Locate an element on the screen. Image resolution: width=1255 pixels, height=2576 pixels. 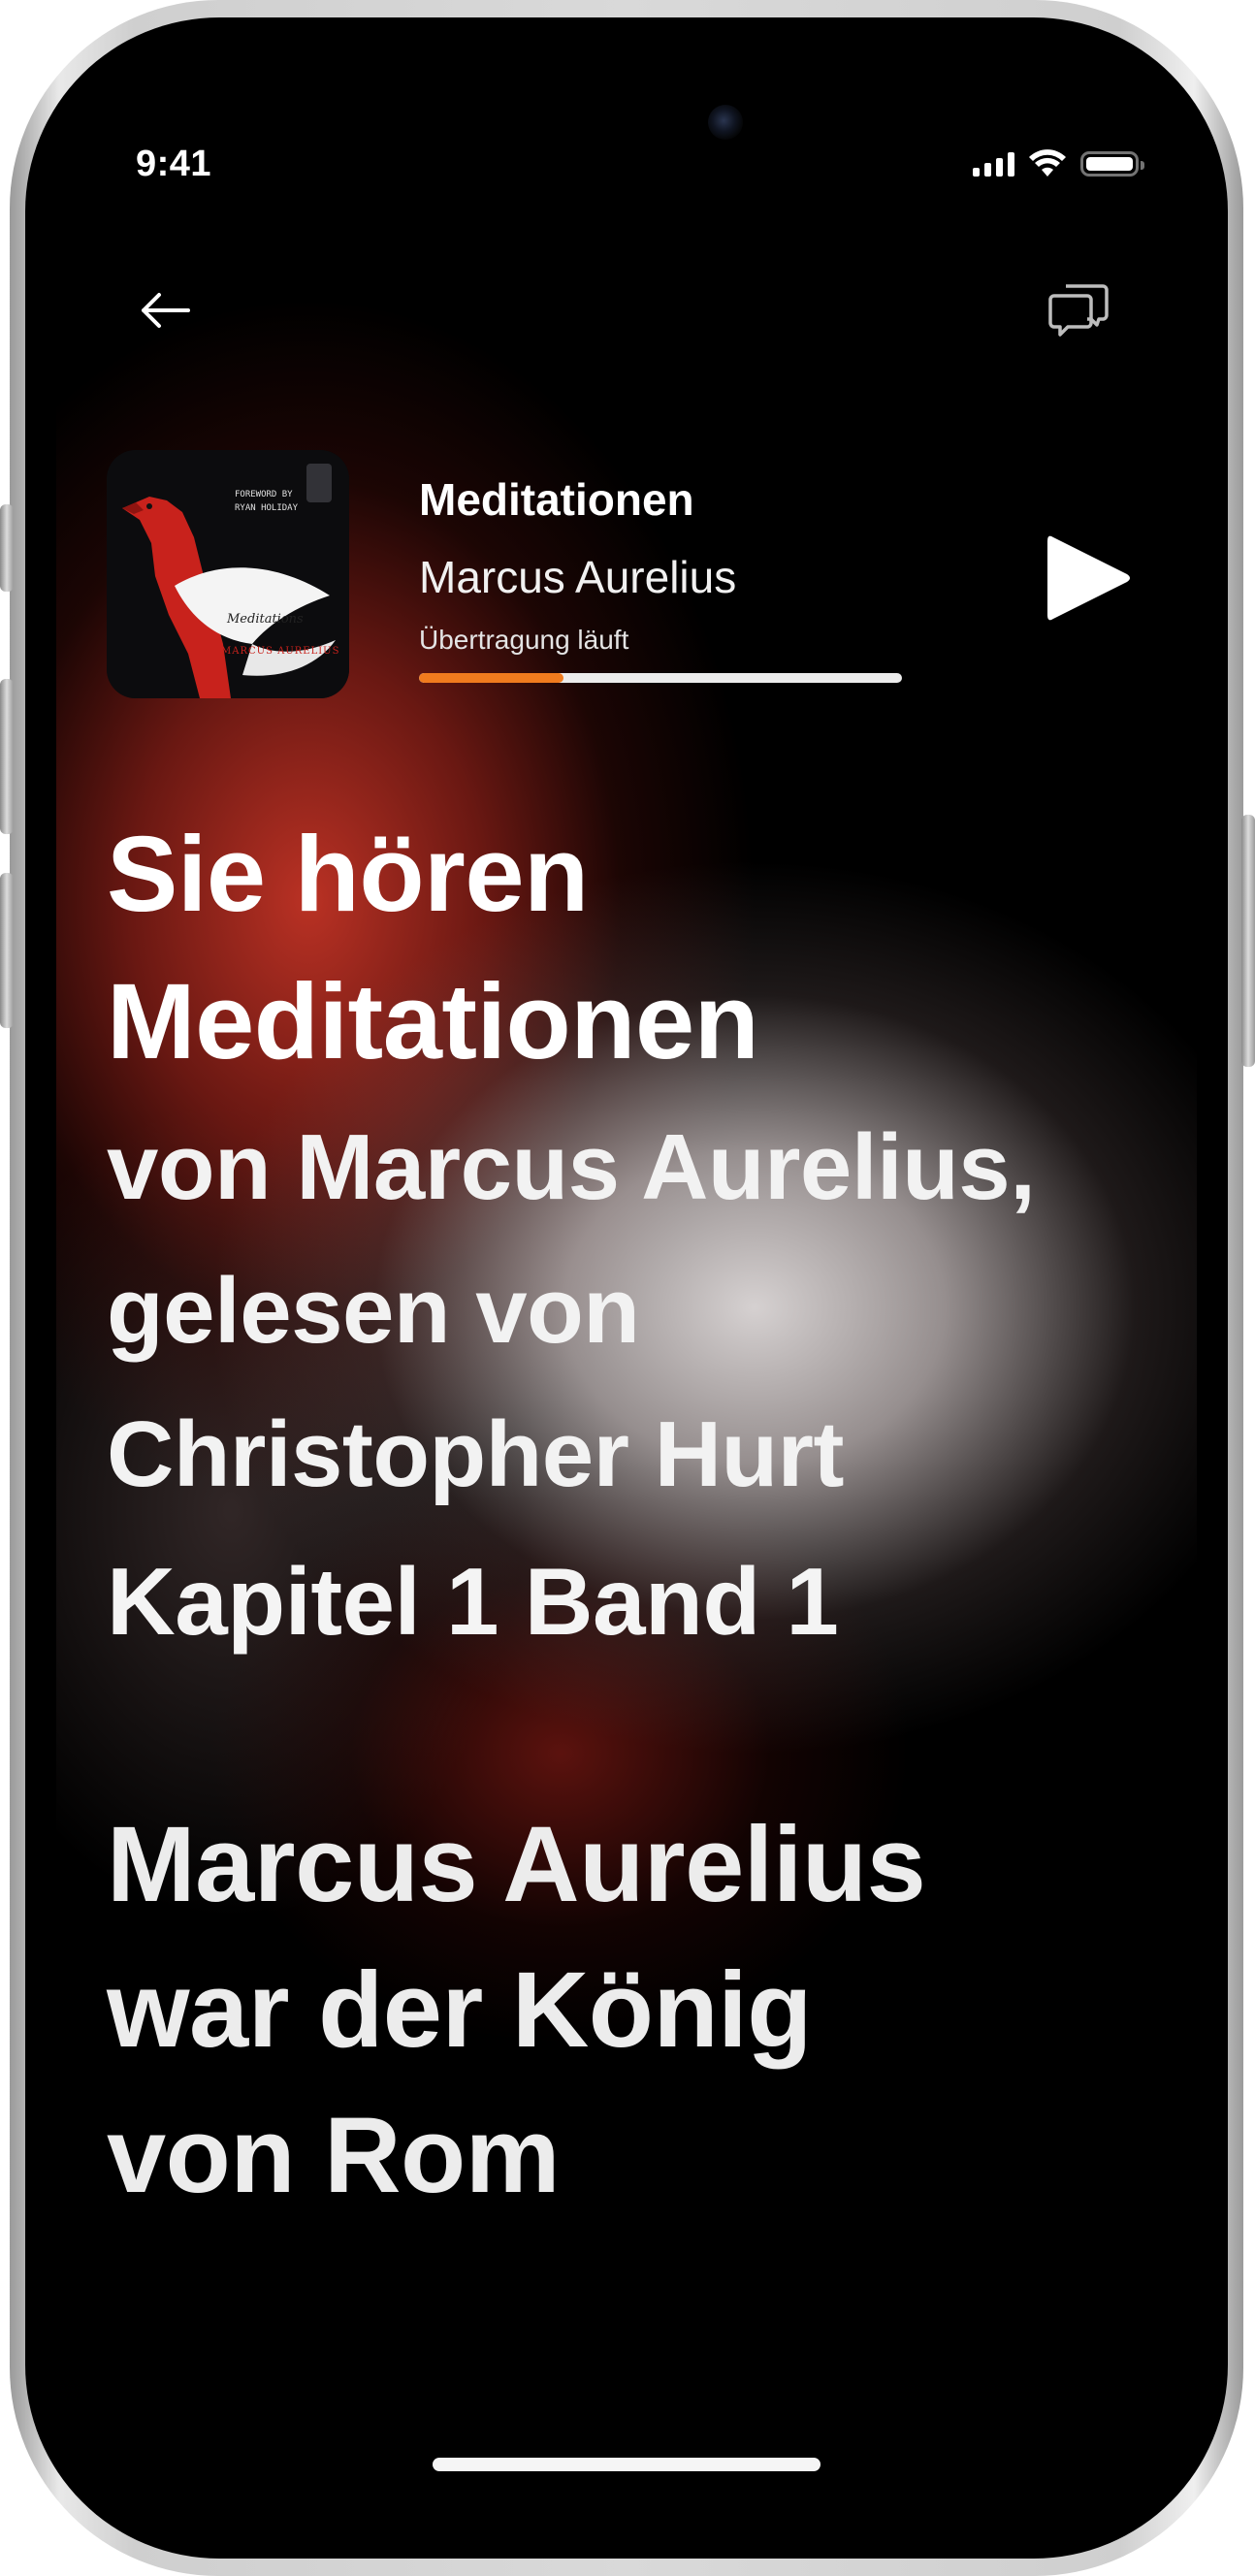
transcript-body-line2: war der König is located at coordinates (459, 2010).